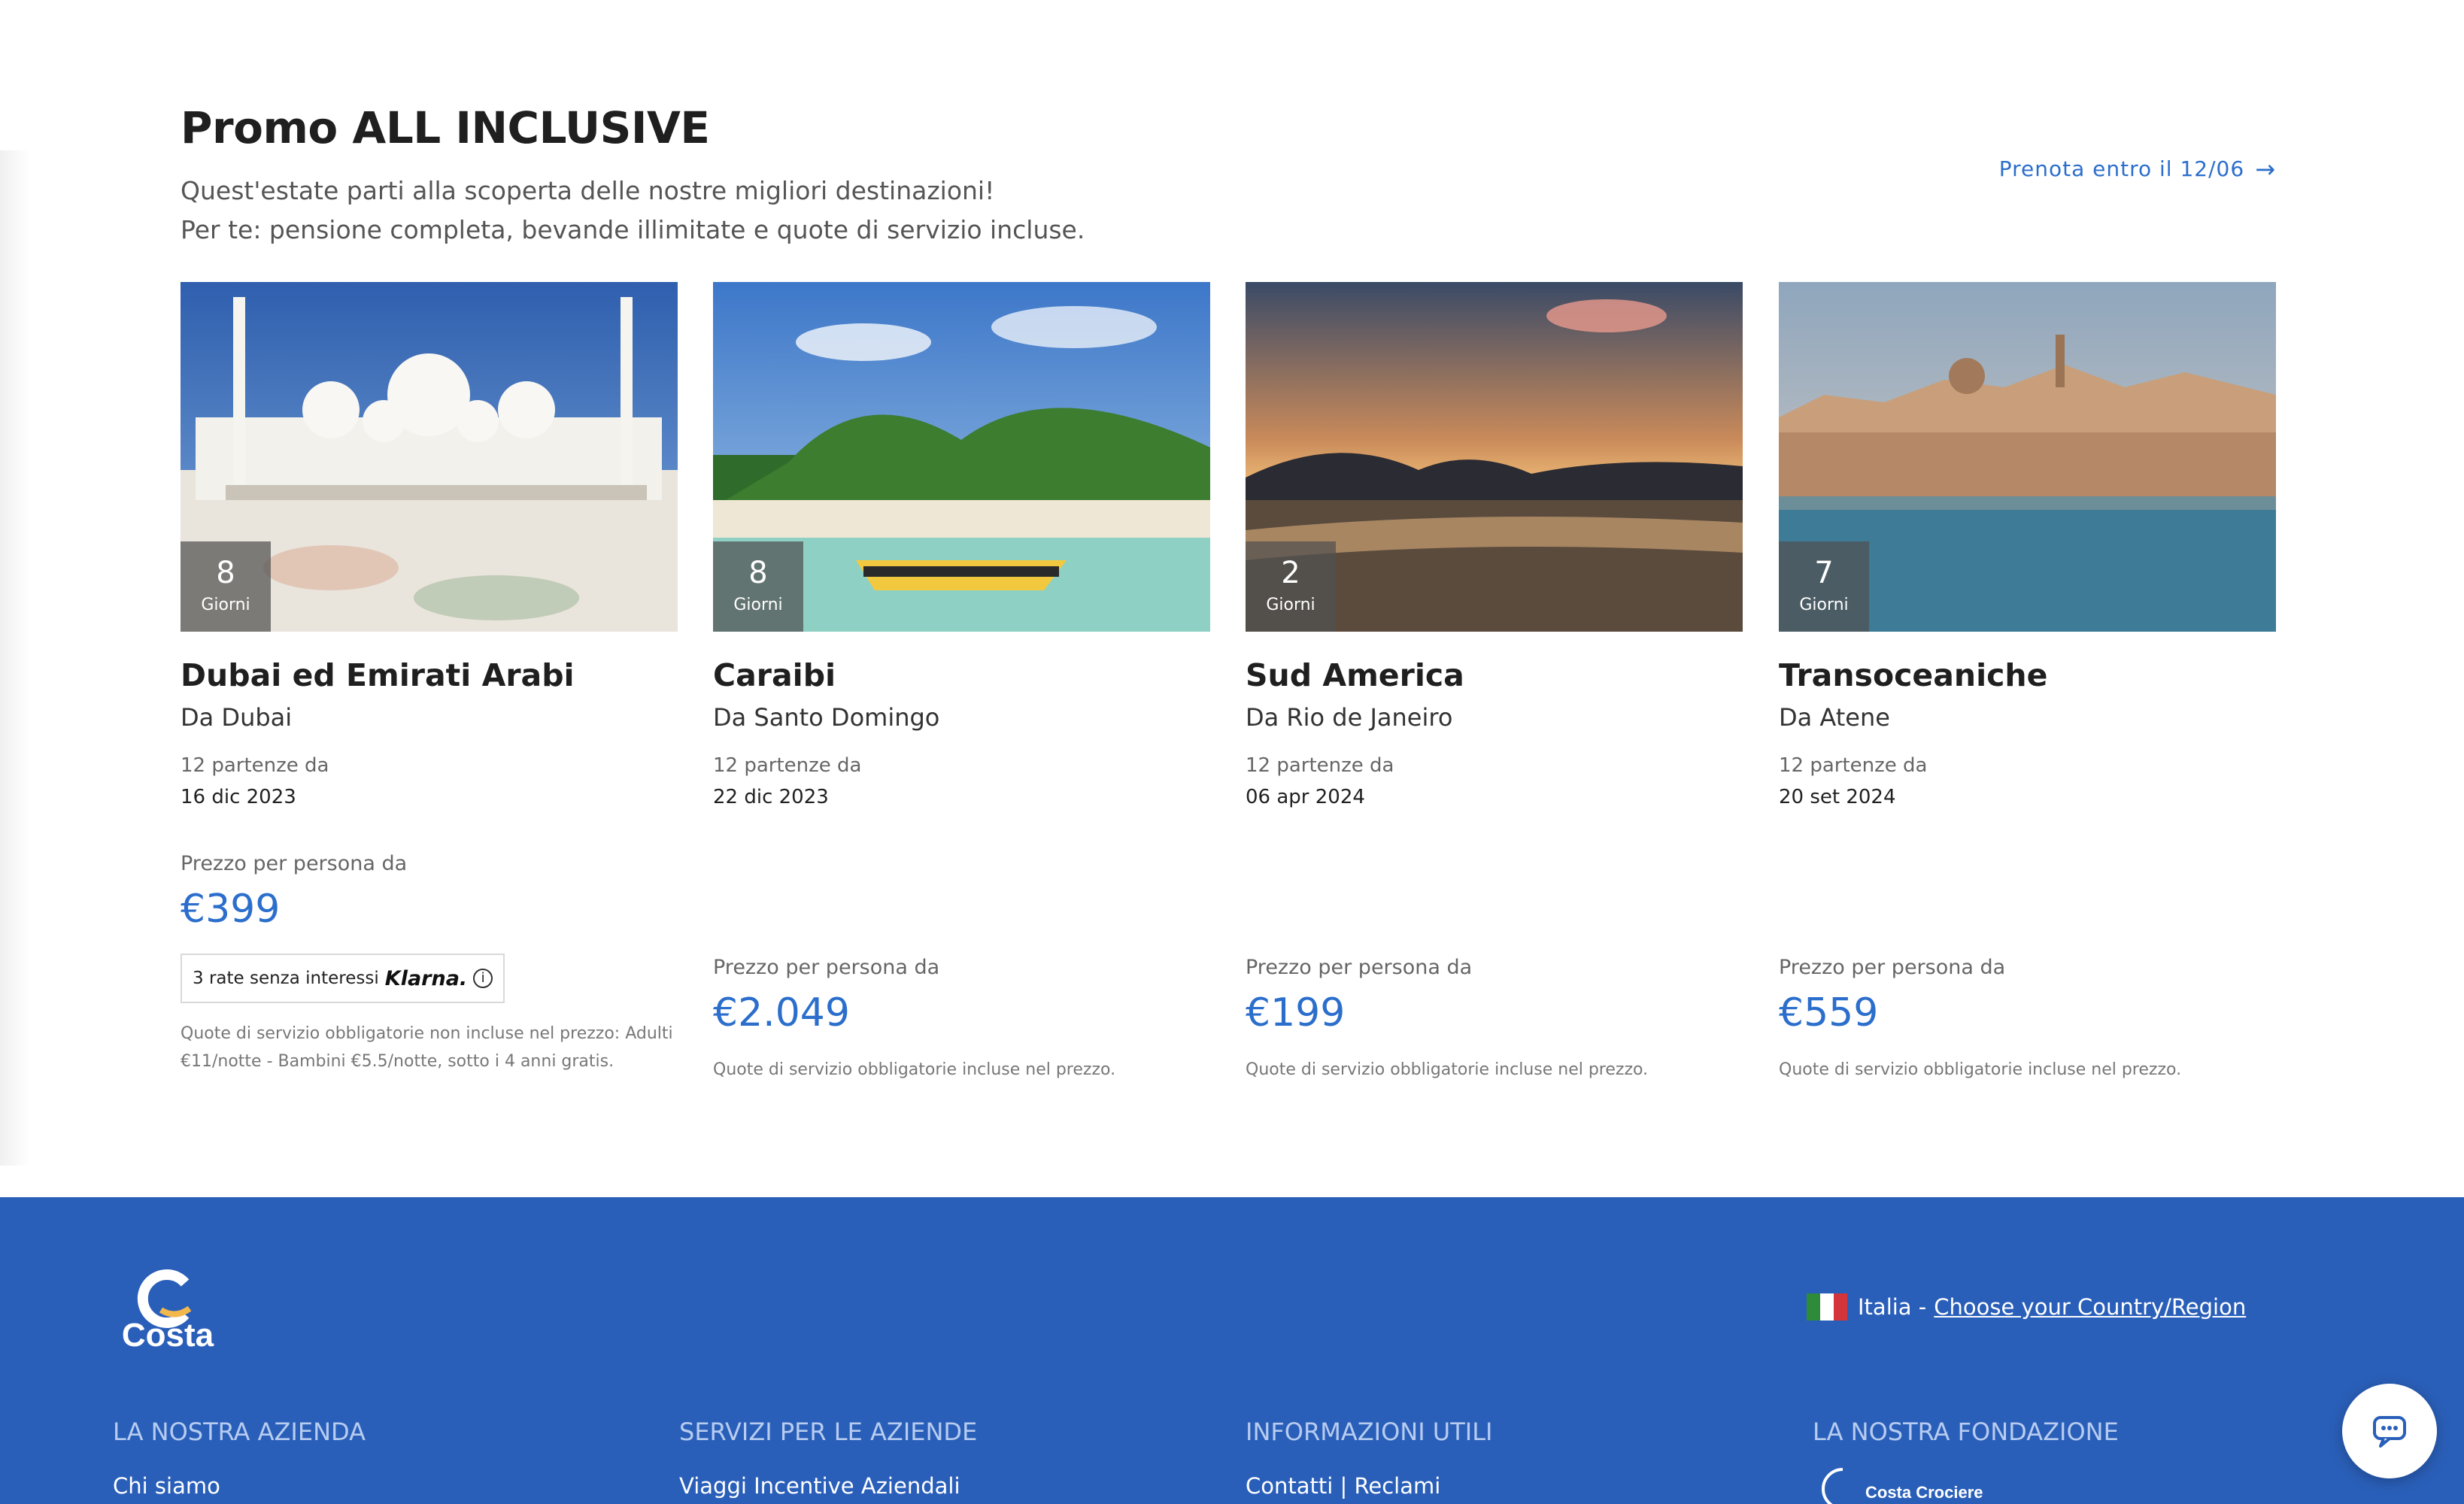  I want to click on footer-column-foundation: LA NOSTRA FONDAZIONE Costa Crociere, so click(1966, 1459).